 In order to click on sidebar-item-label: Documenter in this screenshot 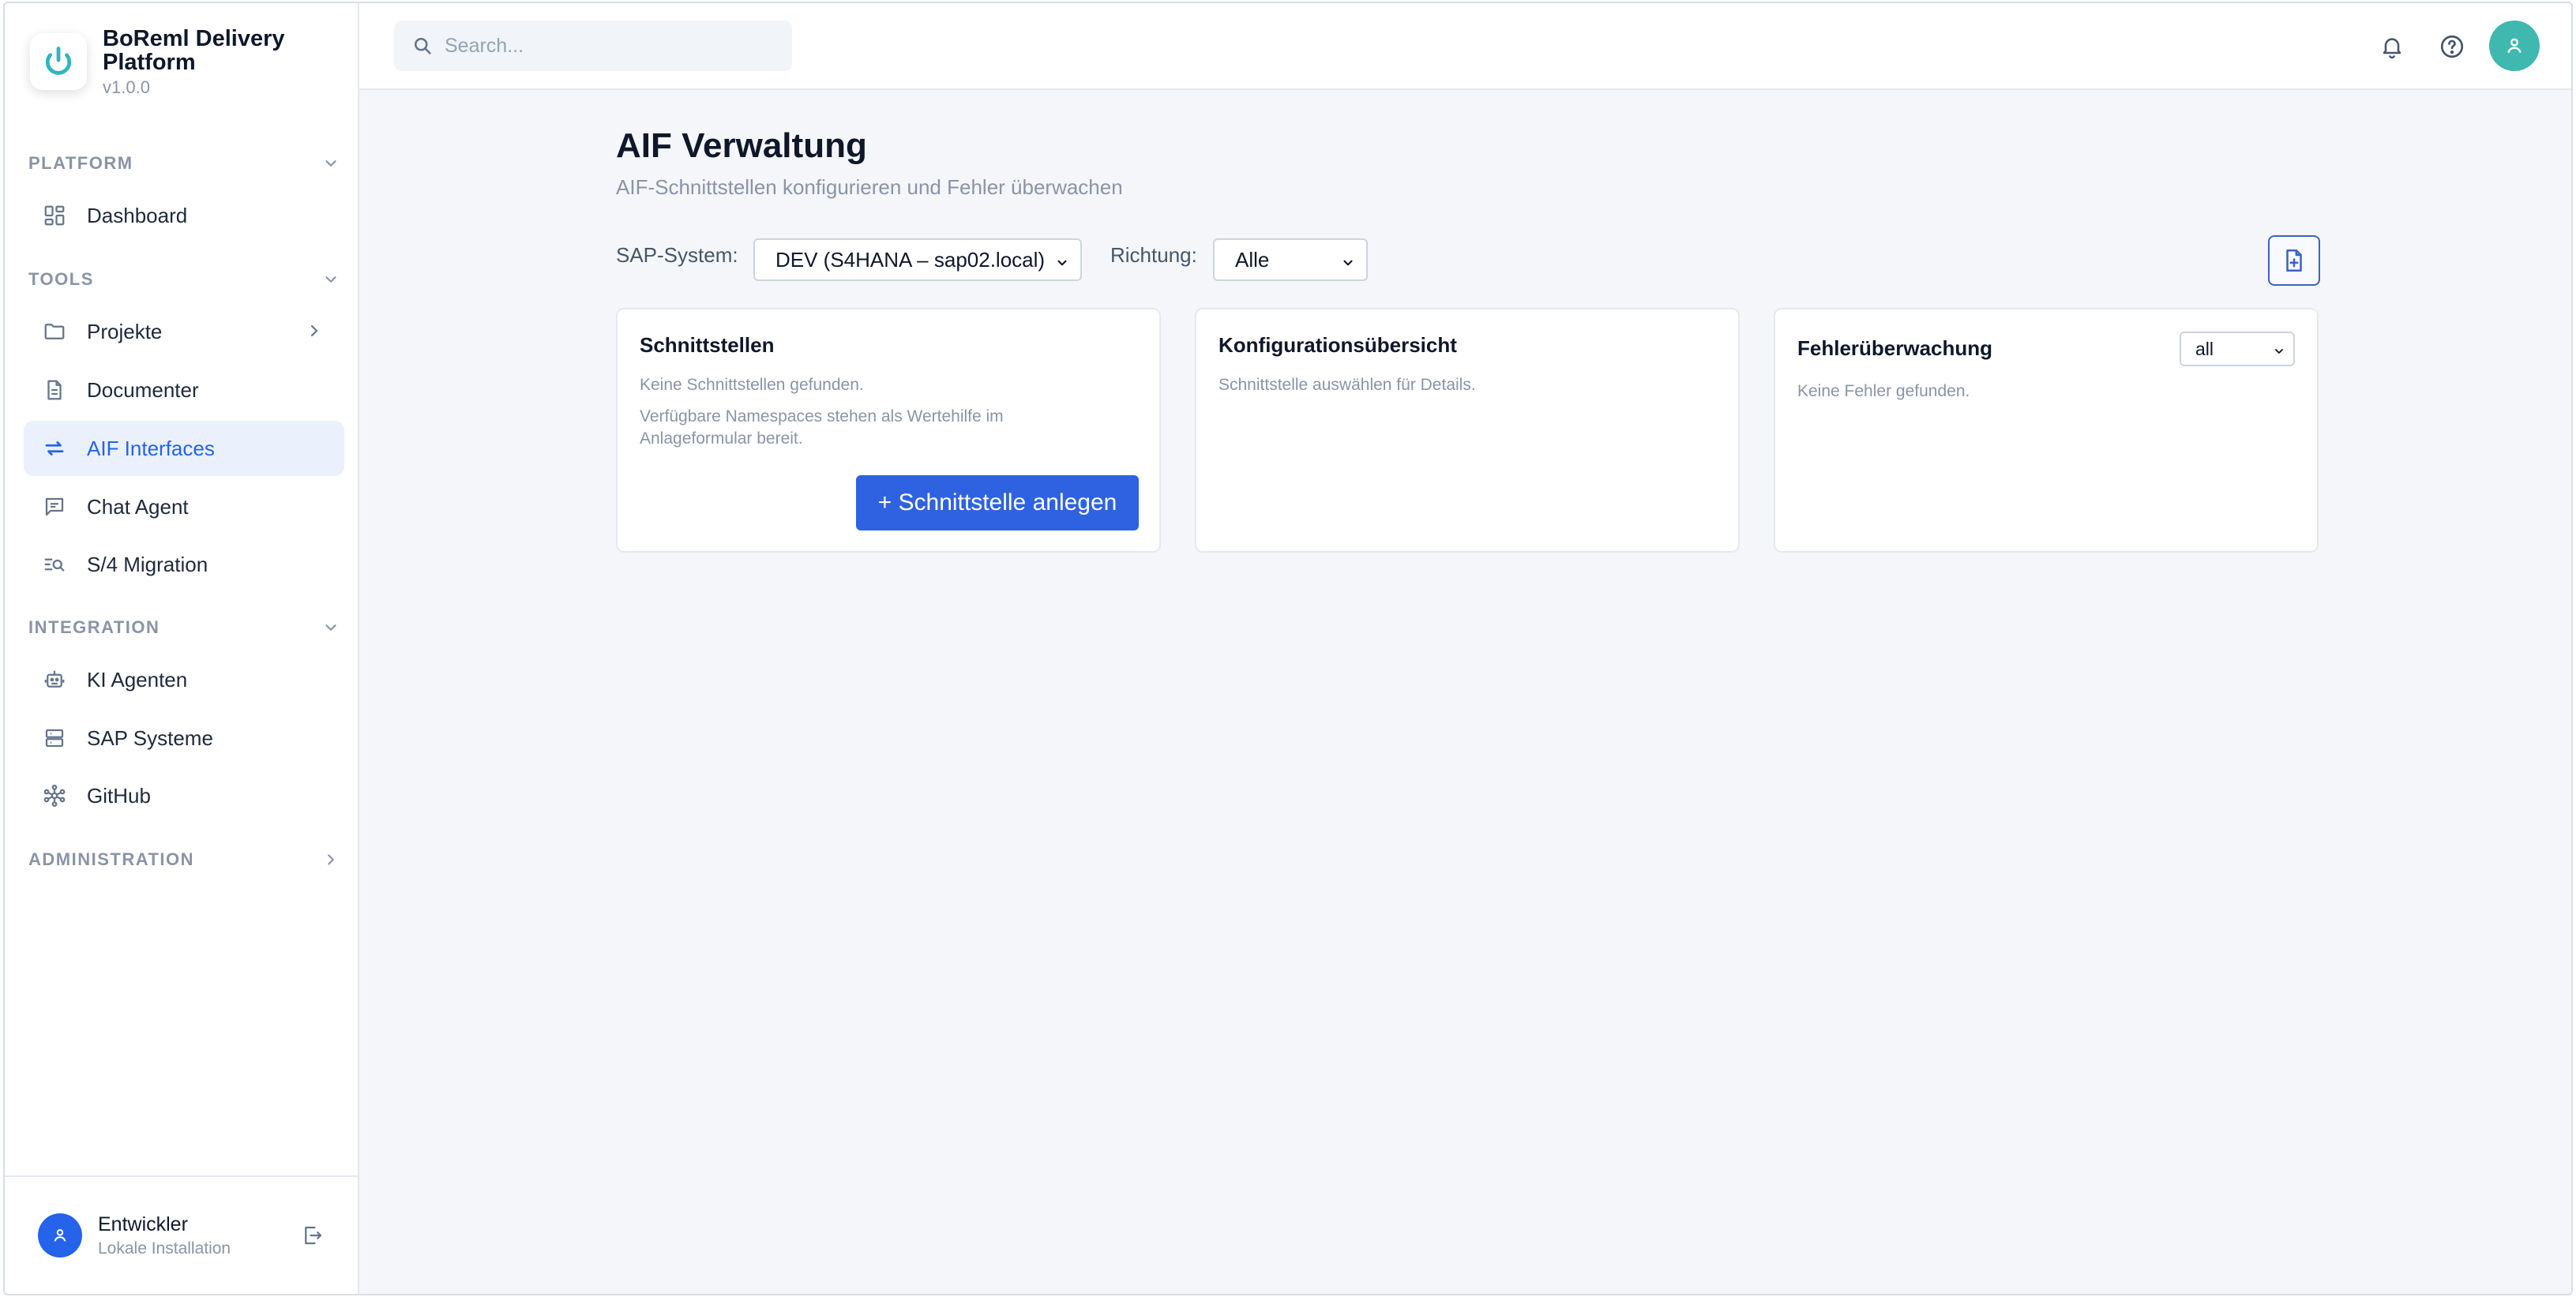, I will do `click(143, 389)`.